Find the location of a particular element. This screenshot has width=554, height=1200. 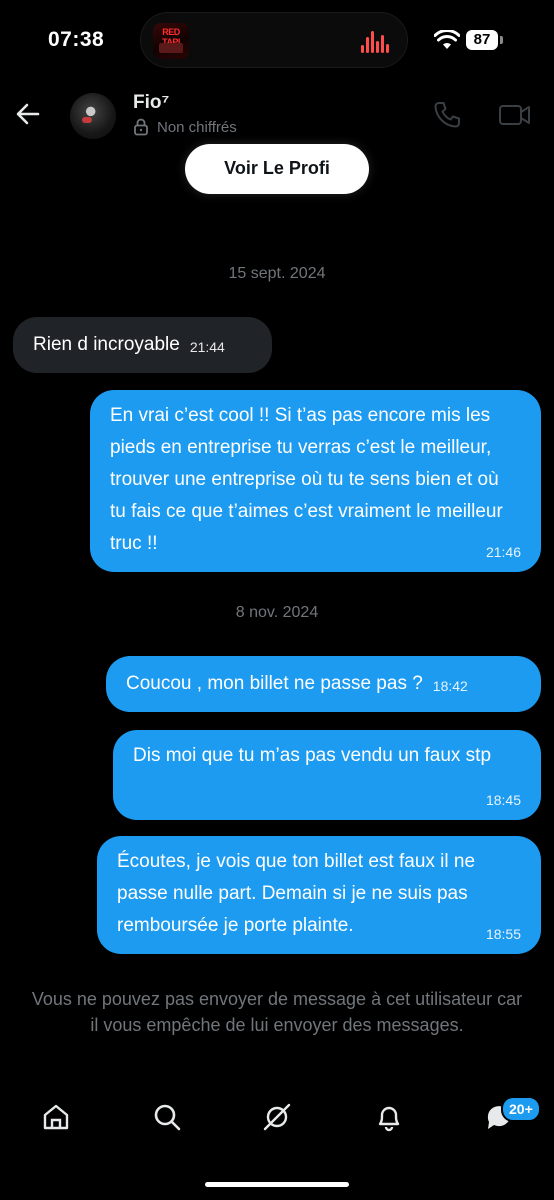

encryption-label: Non chiffrés is located at coordinates (197, 127).